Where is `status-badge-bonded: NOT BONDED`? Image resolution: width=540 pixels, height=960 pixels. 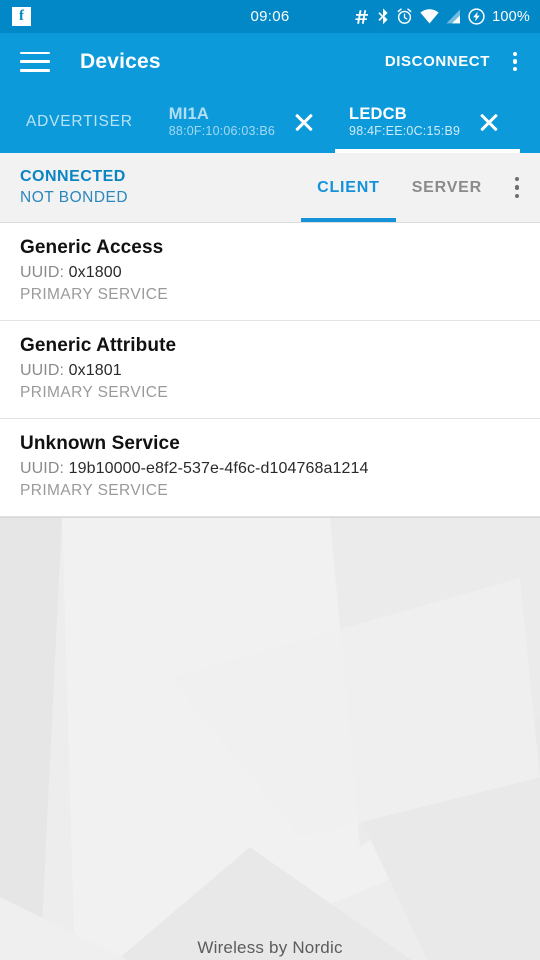 status-badge-bonded: NOT BONDED is located at coordinates (74, 197).